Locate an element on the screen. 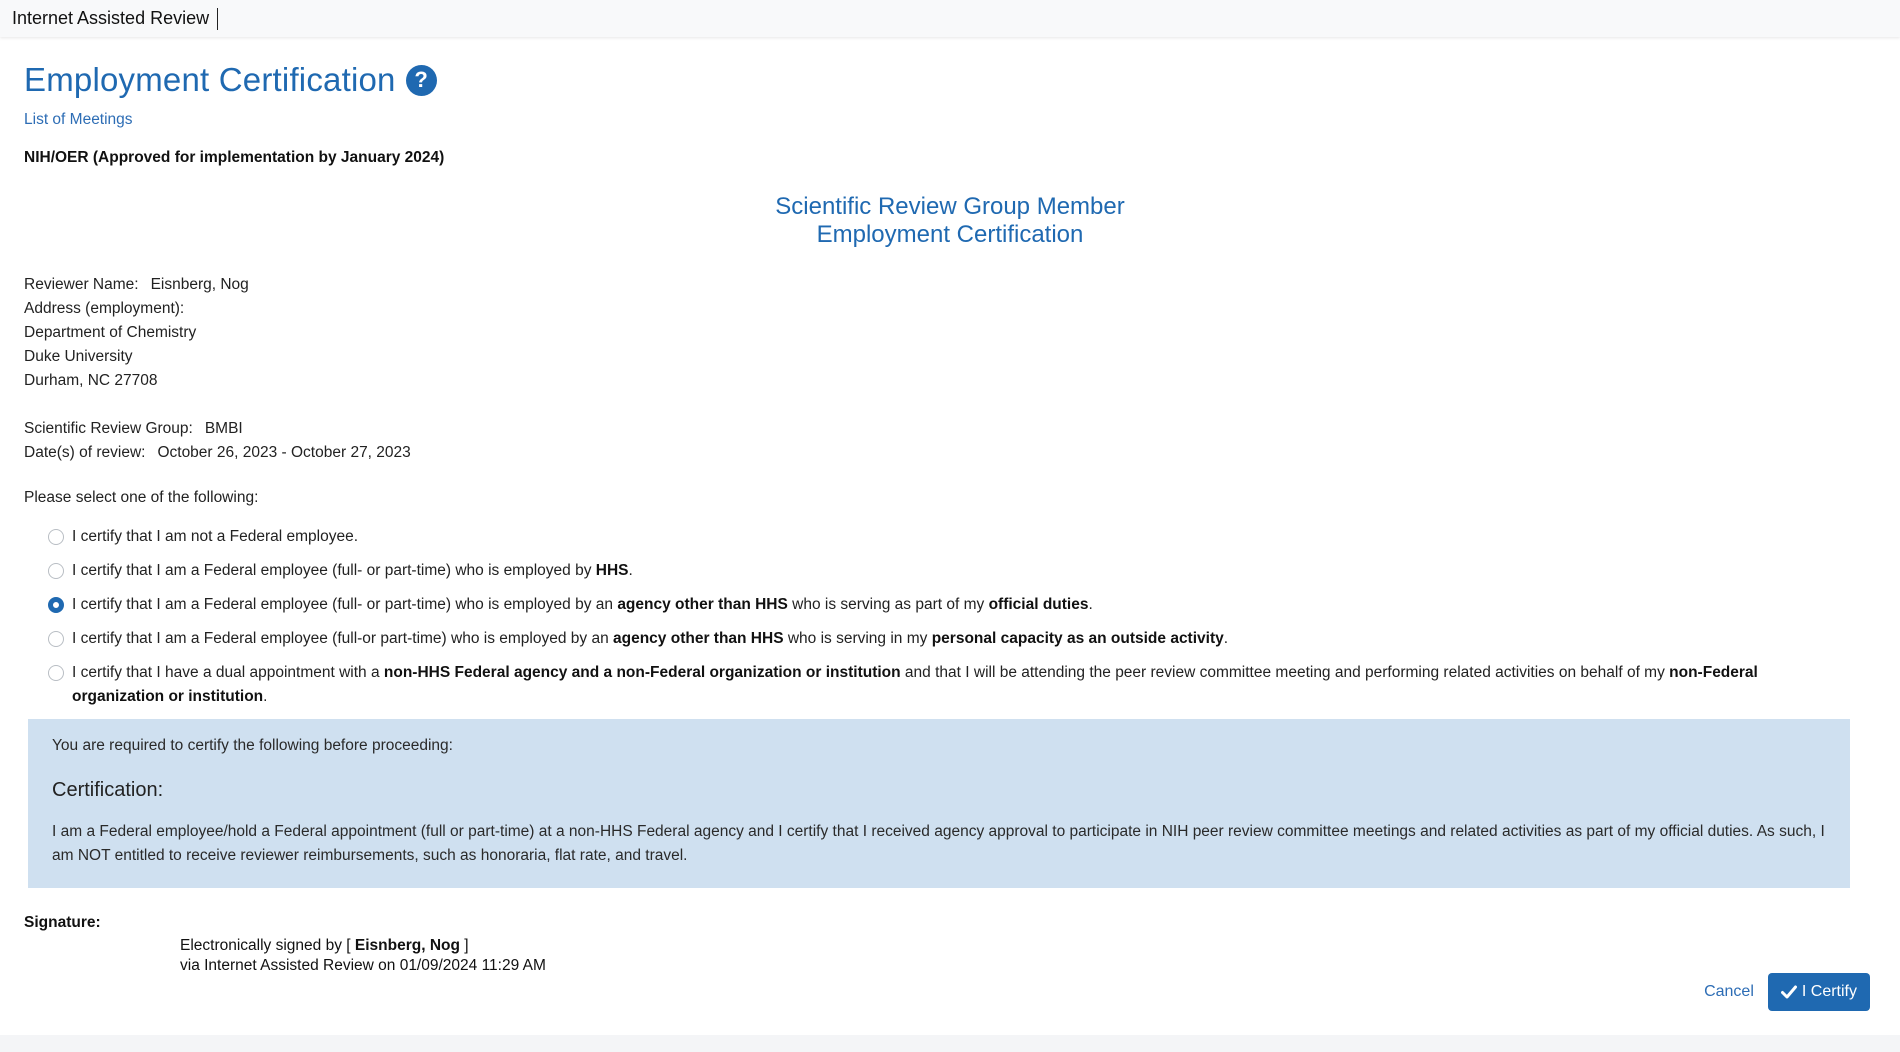  check-icon is located at coordinates (1788, 992).